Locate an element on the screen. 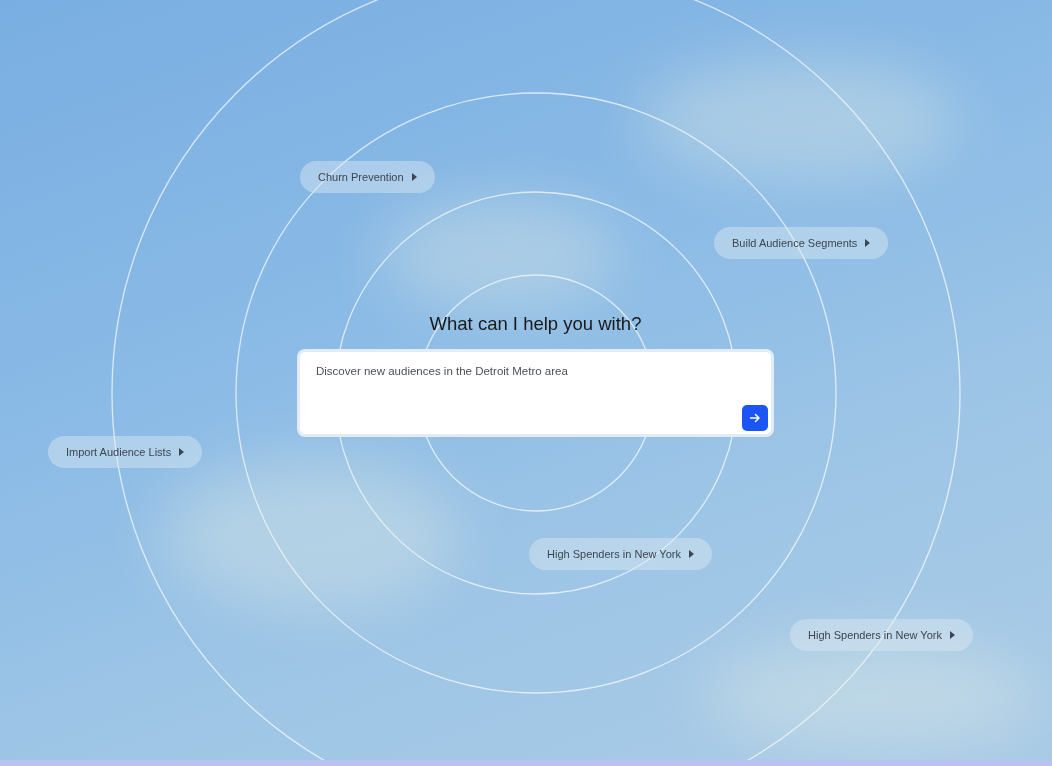 The width and height of the screenshot is (1052, 766). prompt-input-field: Discover new audiences in the Detroit Metro area is located at coordinates (535, 393).